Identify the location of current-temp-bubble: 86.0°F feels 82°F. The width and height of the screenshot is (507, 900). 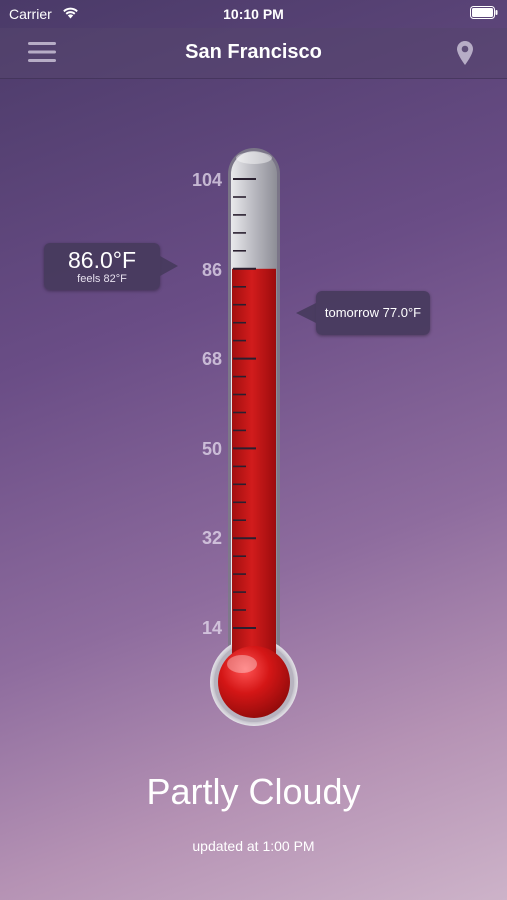
(111, 266).